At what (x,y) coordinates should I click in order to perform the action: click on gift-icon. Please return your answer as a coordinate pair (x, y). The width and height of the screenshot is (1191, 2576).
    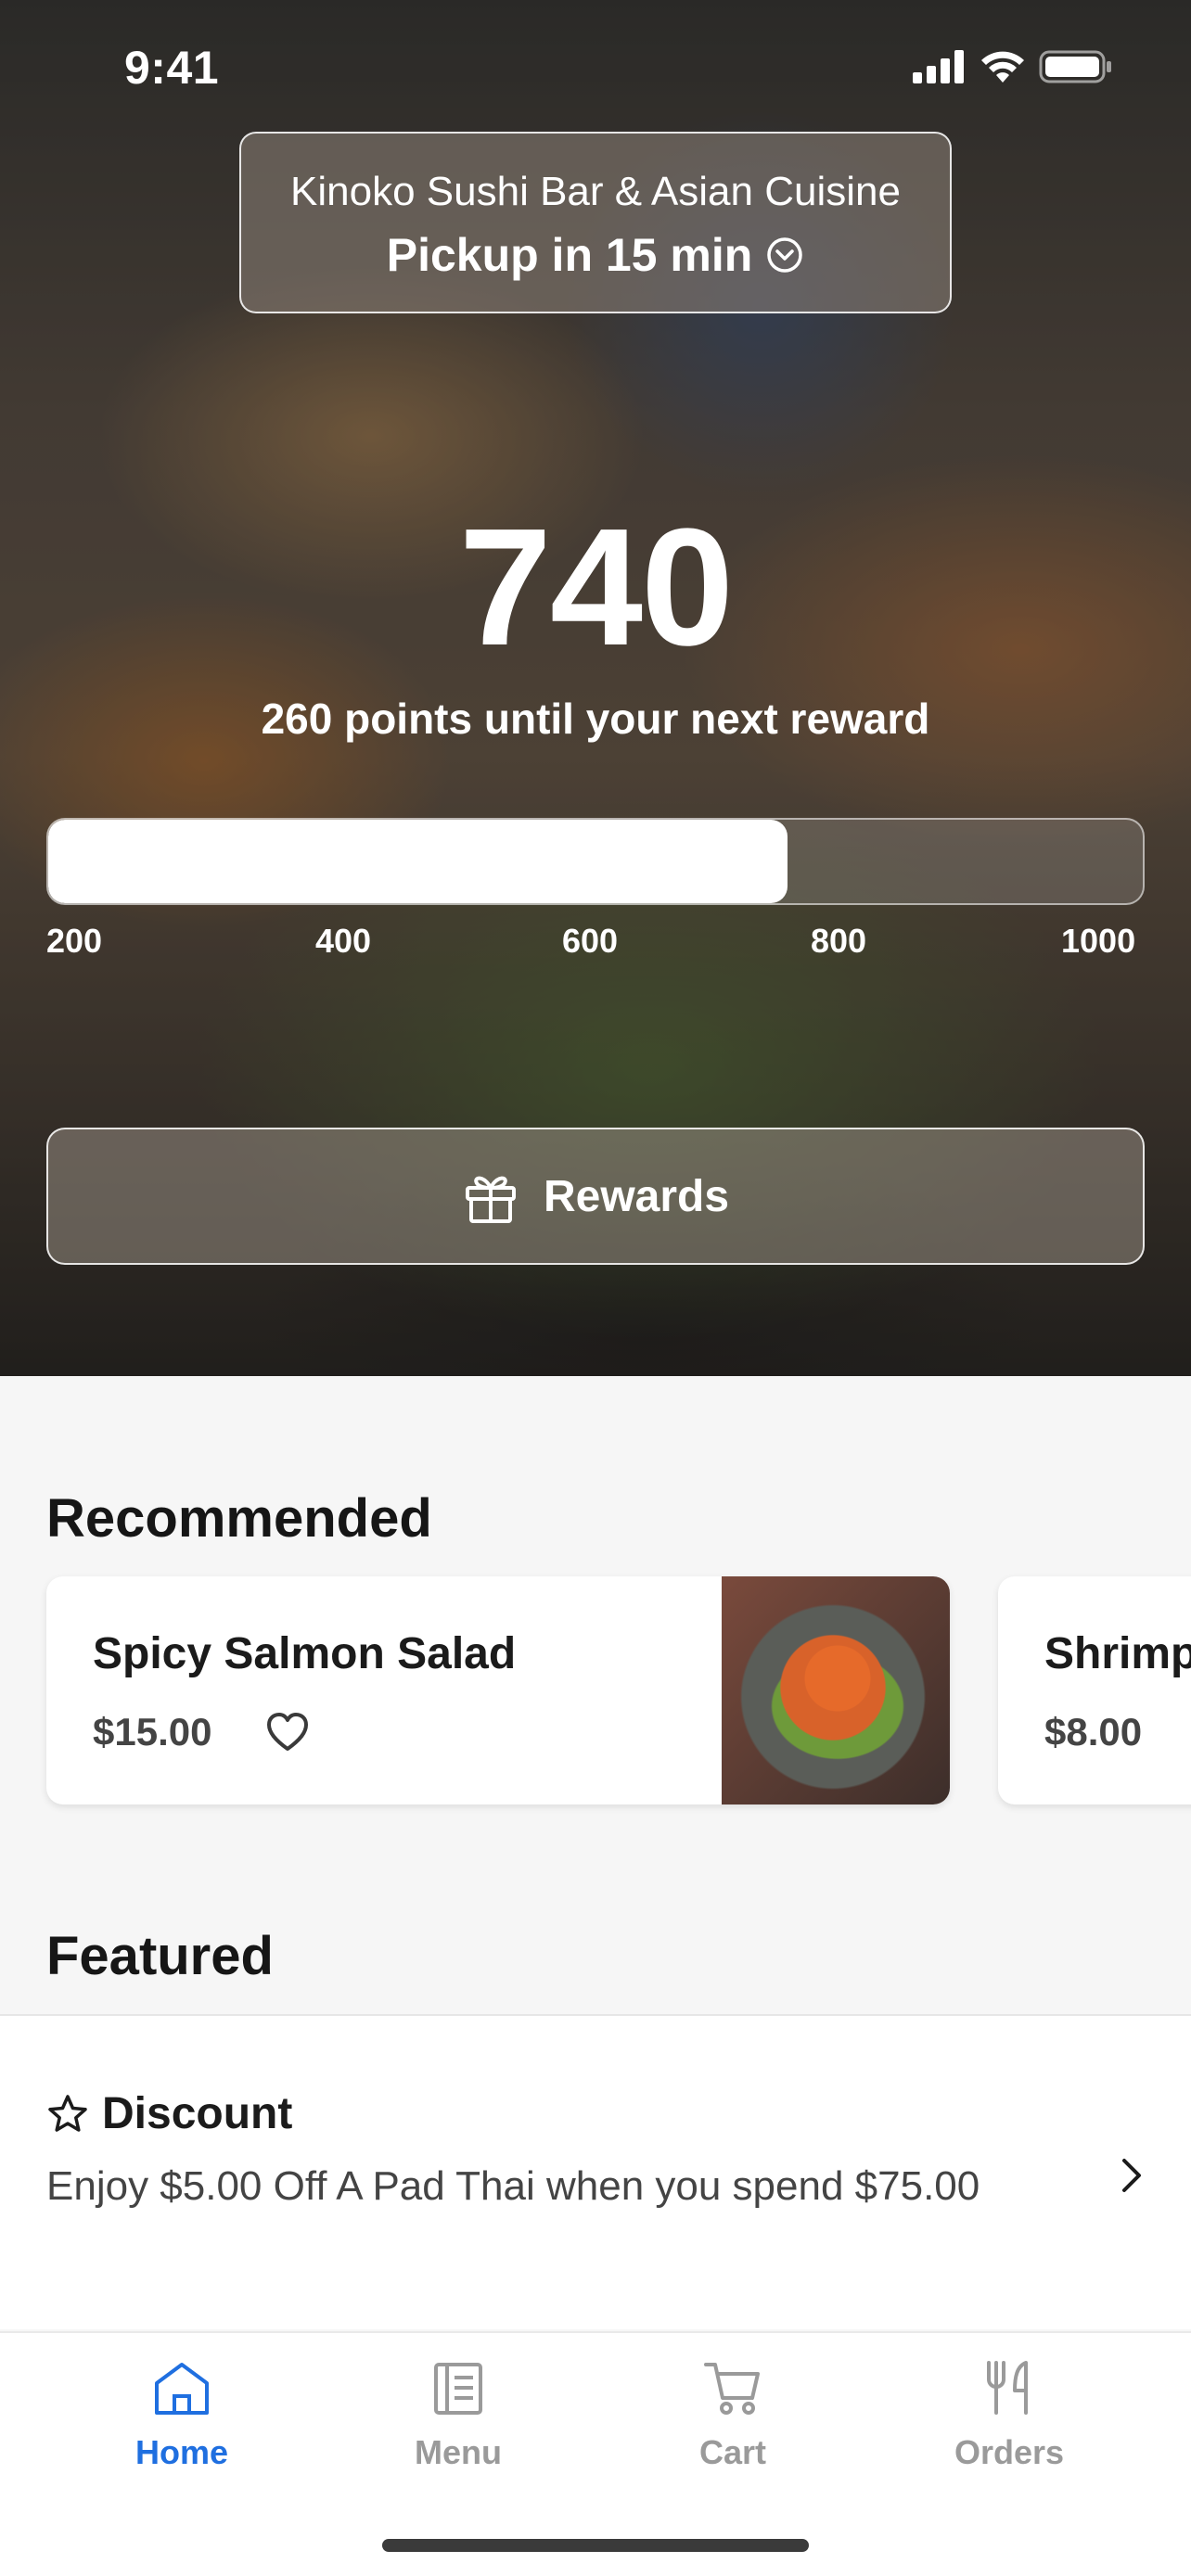
    Looking at the image, I should click on (490, 1199).